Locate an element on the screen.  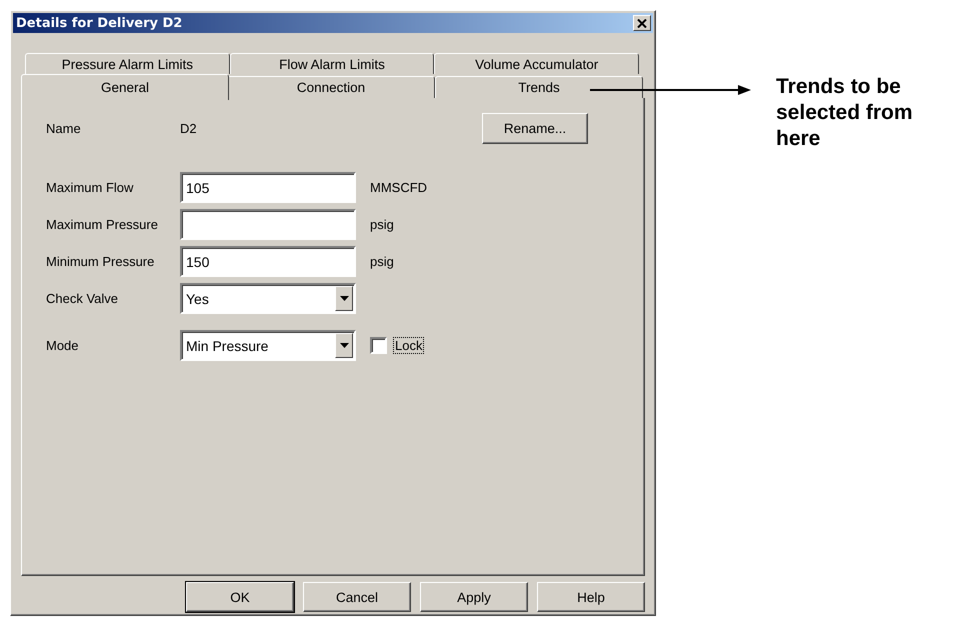
name-value: D2 is located at coordinates (189, 128).